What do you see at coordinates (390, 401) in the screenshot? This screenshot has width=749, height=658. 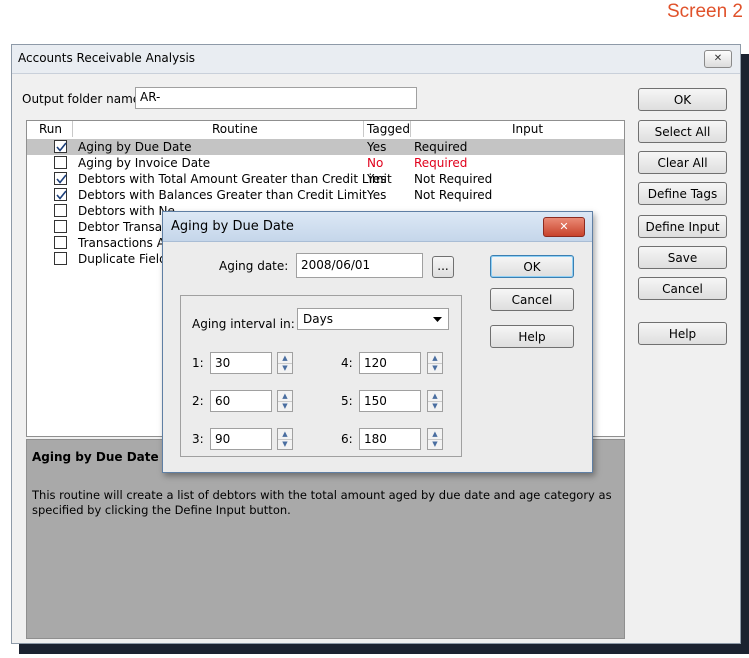 I see `interval-input: 150` at bounding box center [390, 401].